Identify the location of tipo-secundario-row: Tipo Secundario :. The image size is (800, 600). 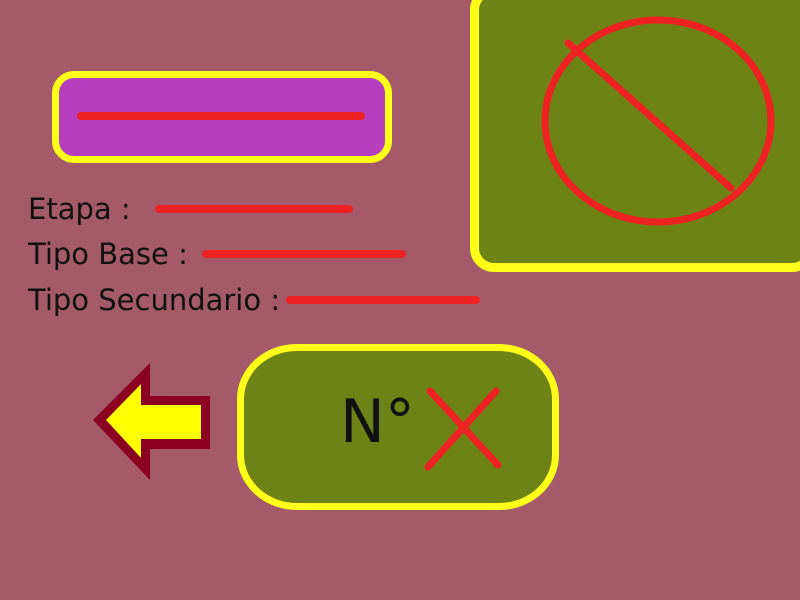
(254, 300).